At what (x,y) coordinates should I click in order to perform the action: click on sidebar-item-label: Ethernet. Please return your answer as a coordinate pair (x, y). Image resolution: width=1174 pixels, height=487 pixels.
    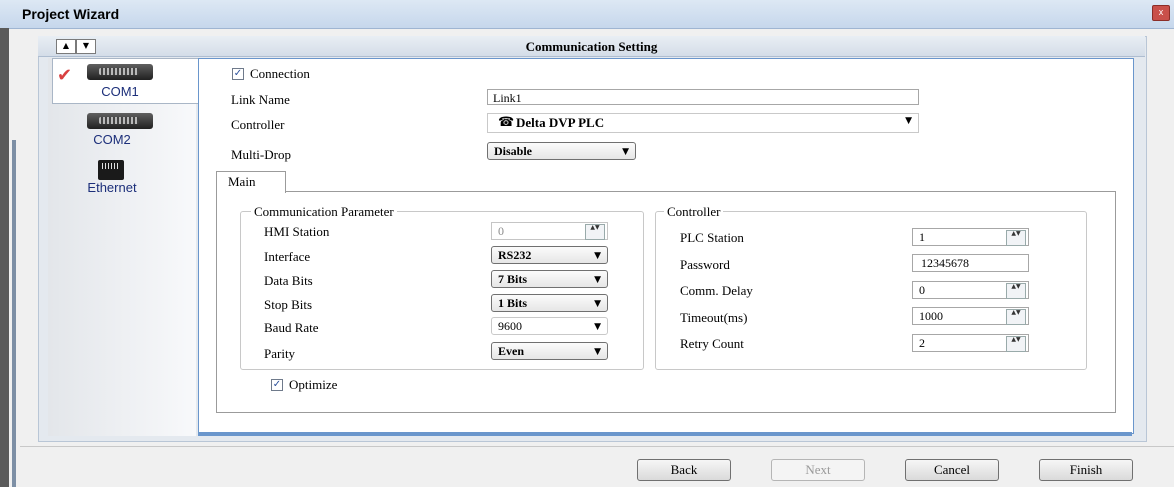
    Looking at the image, I should click on (112, 187).